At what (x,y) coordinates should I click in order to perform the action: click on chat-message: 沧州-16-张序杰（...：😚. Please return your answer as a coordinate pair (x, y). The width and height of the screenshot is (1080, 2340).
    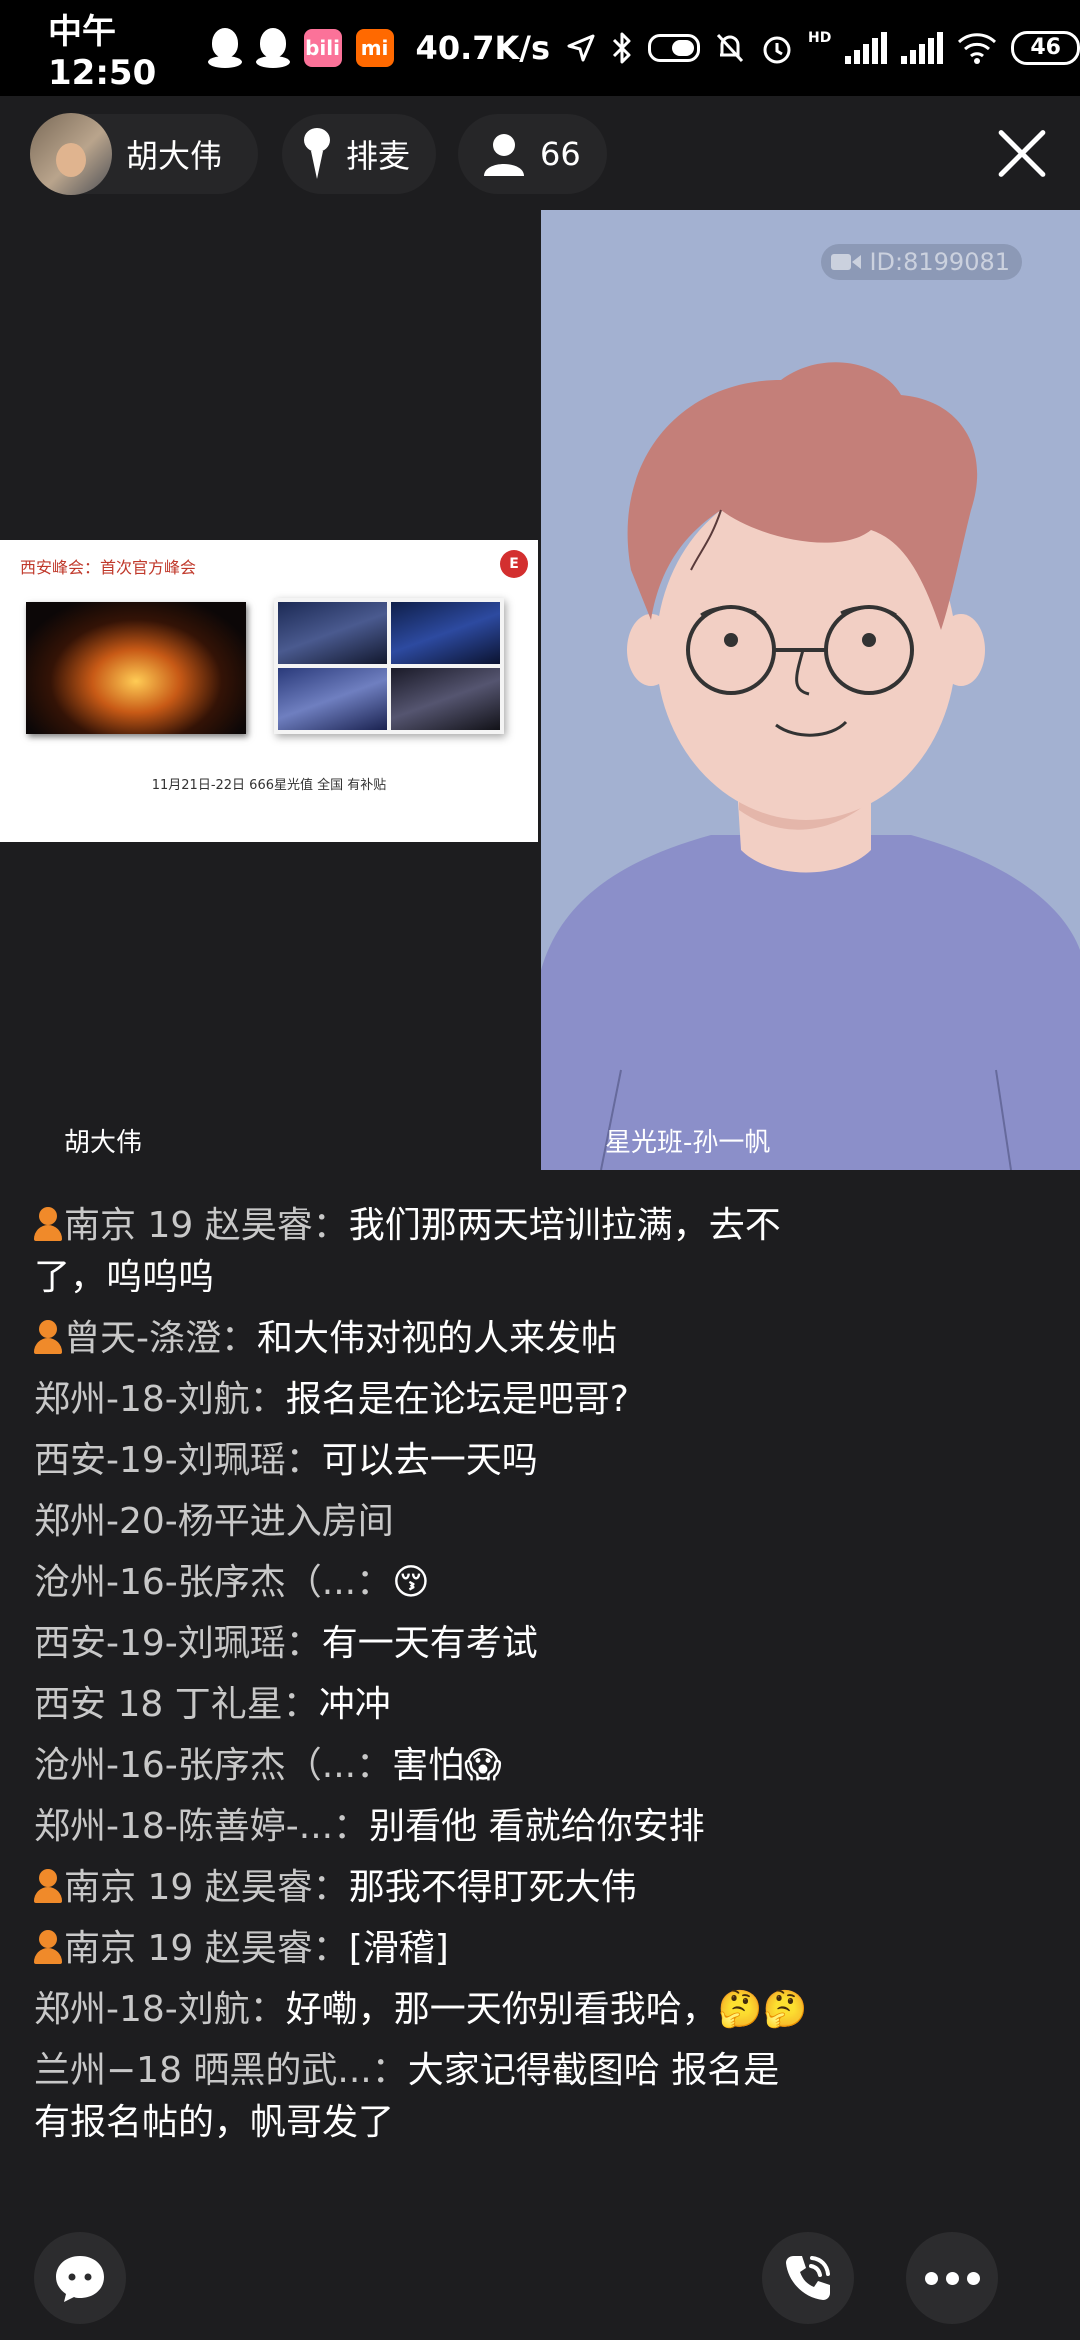
    Looking at the image, I should click on (424, 1583).